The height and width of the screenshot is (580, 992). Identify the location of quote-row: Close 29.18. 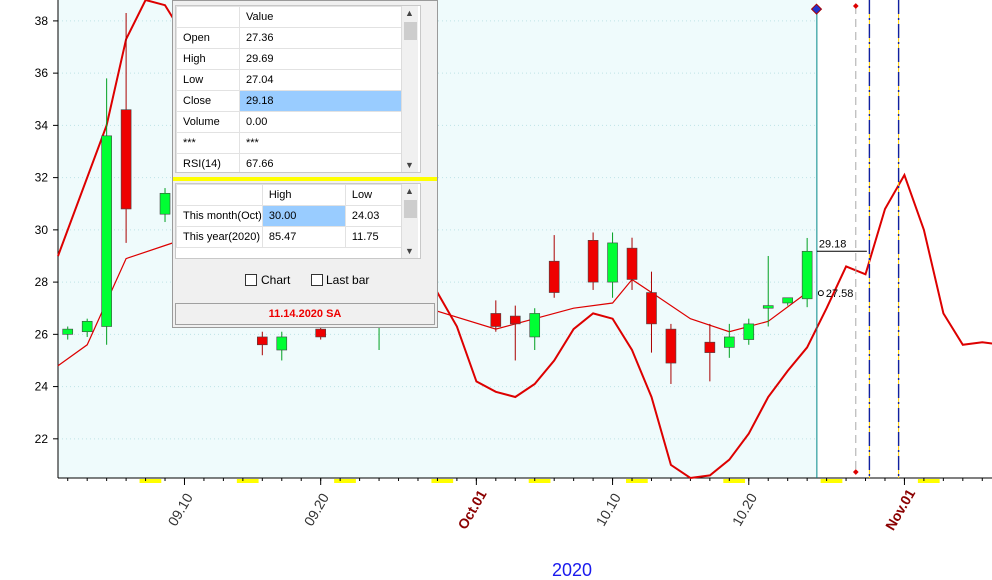
(289, 101).